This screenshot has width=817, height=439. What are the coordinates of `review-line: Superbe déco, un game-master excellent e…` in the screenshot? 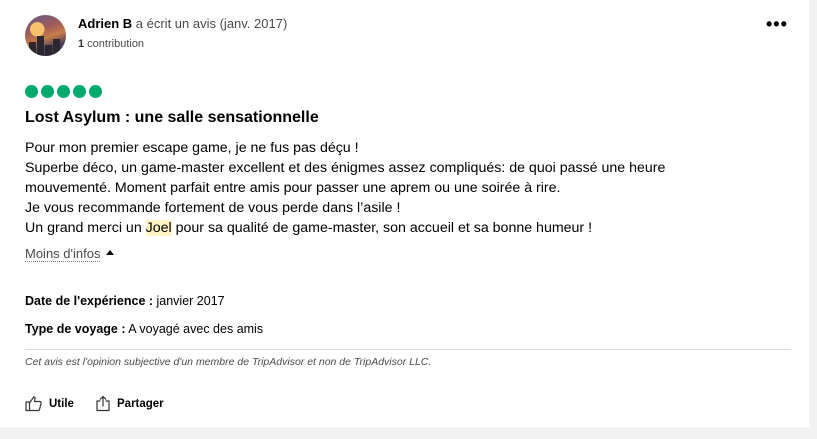 It's located at (345, 168).